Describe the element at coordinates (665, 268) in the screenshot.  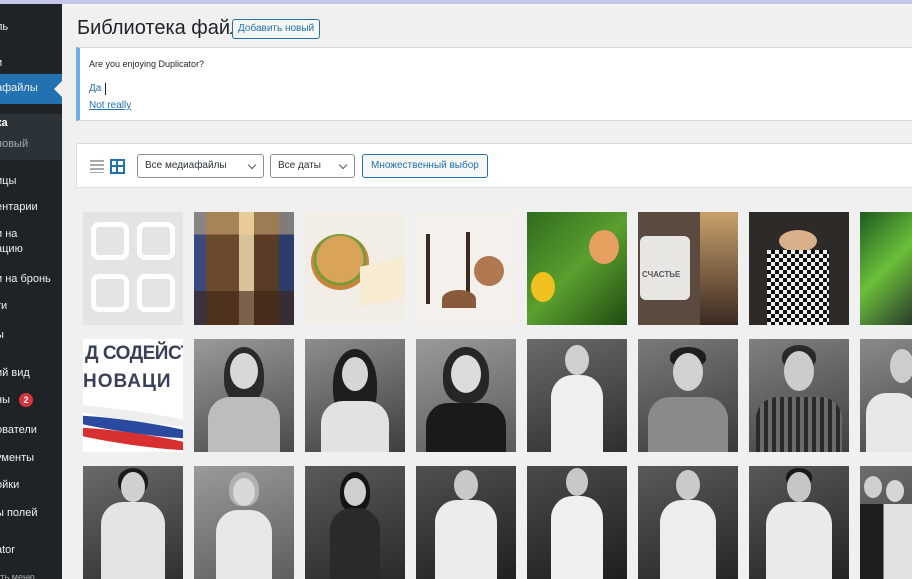
I see `mug-image` at that location.